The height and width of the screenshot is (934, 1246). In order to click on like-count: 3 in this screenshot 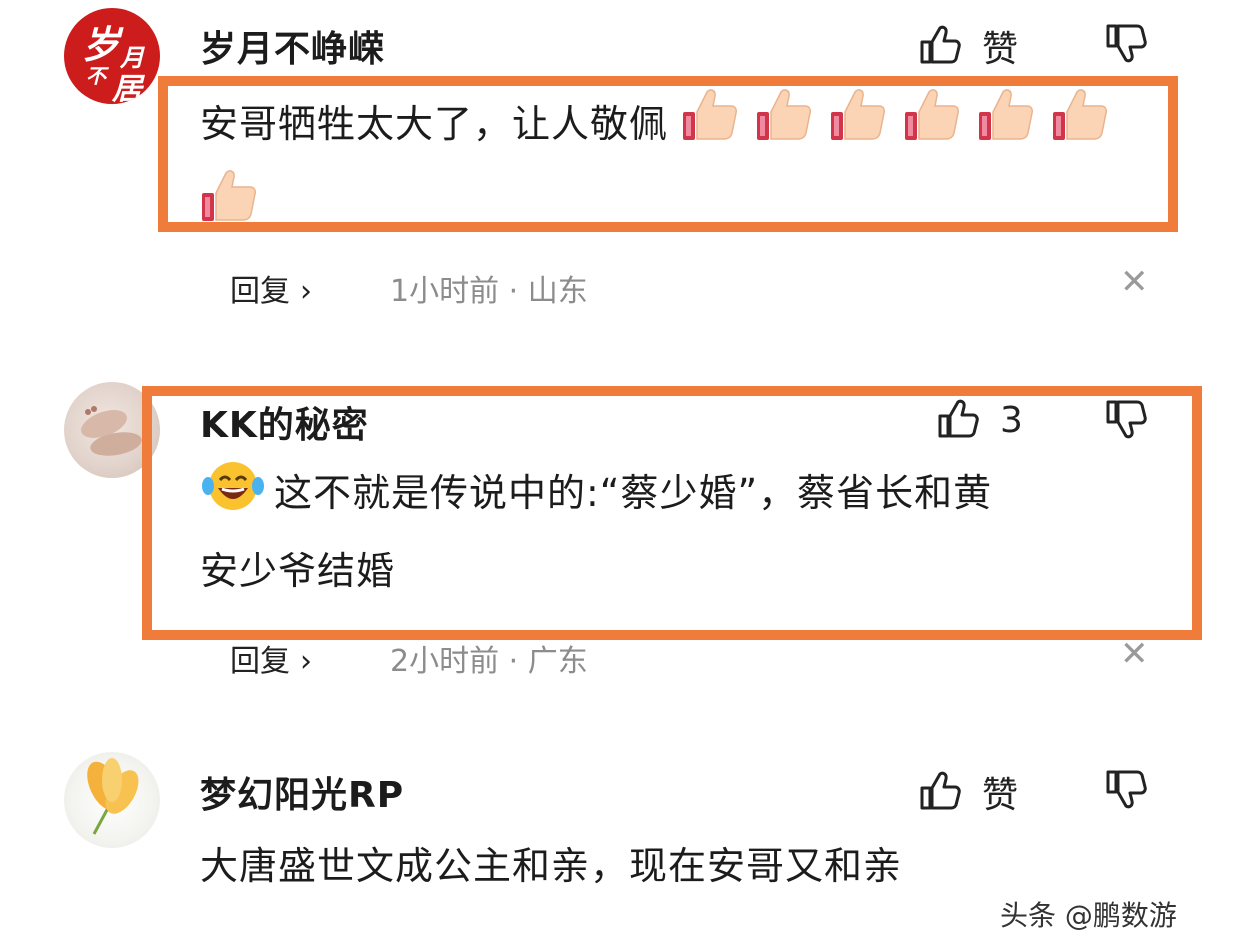, I will do `click(1011, 420)`.